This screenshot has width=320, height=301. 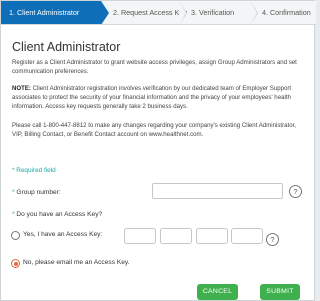 I want to click on step-client-administrator: 1. Client Administrator, so click(x=55, y=12).